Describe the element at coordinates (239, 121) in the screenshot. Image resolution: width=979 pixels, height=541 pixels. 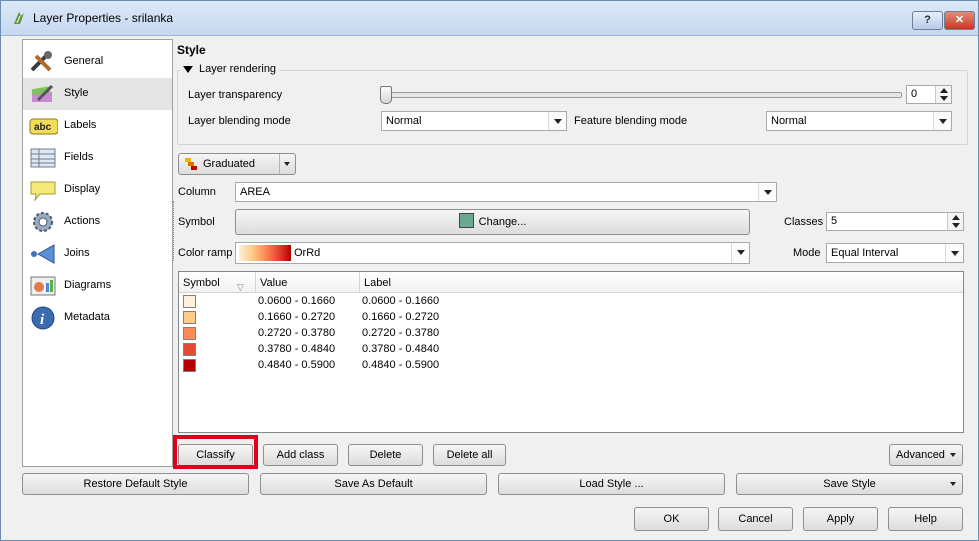
I see `blending-mode-label: Layer blending mode` at that location.